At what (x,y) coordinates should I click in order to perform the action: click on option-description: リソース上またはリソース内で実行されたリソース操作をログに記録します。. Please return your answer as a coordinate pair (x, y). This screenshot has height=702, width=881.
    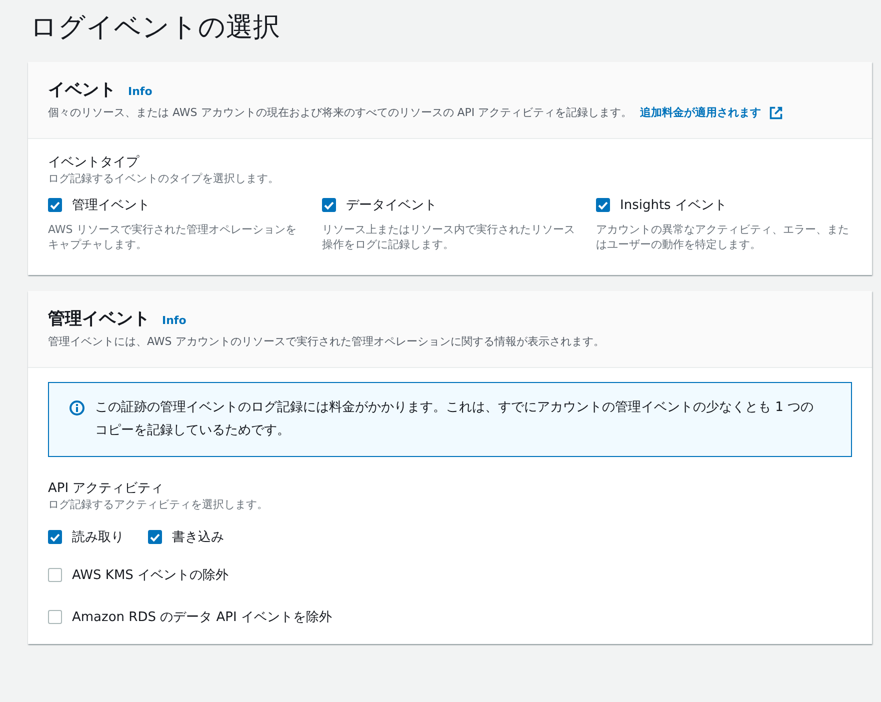
    Looking at the image, I should click on (449, 237).